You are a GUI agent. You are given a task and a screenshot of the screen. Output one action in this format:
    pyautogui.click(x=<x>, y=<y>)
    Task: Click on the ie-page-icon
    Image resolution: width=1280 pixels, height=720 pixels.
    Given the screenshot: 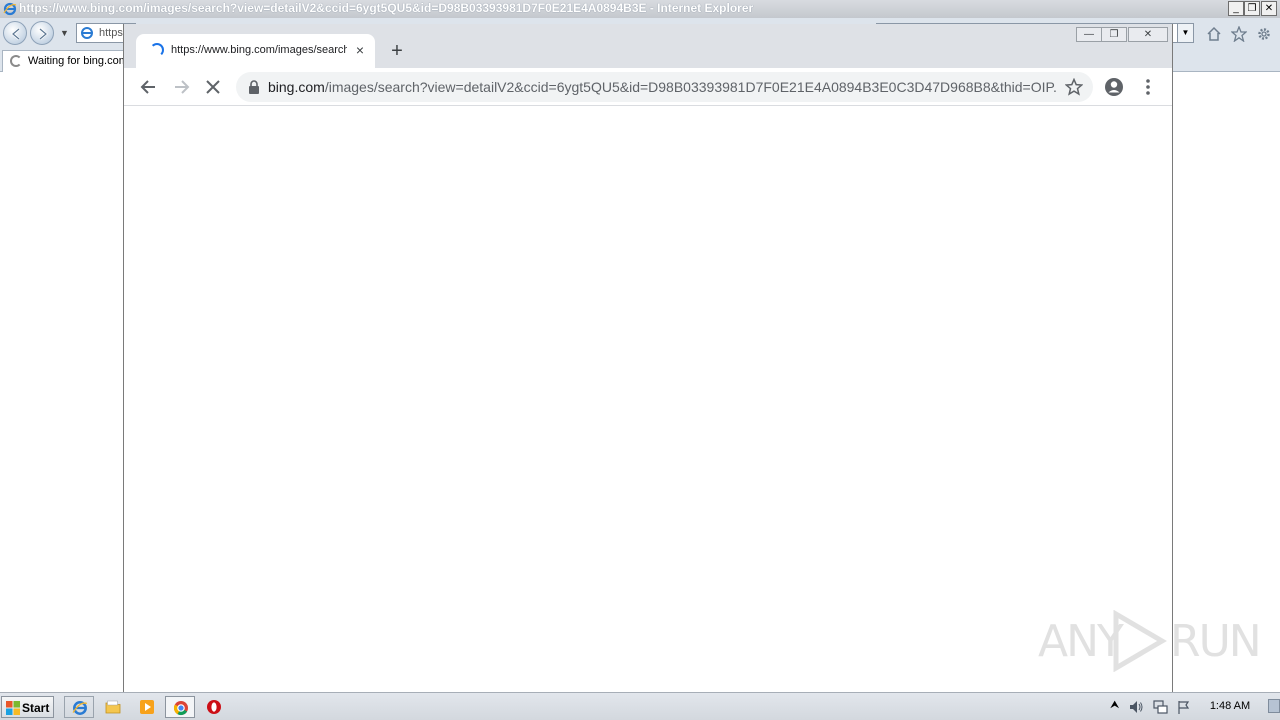 What is the action you would take?
    pyautogui.click(x=87, y=33)
    